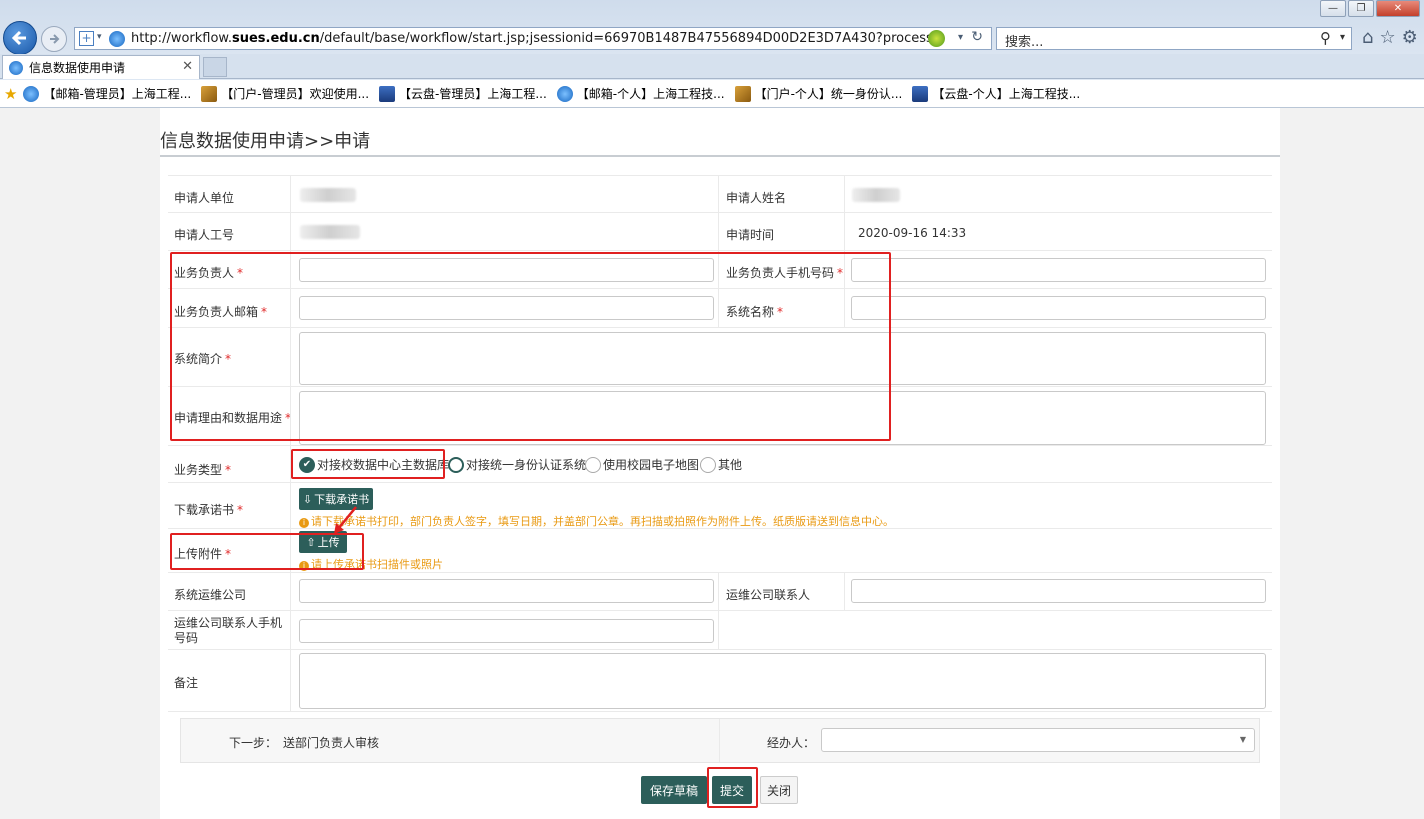 The width and height of the screenshot is (1424, 819). I want to click on form-row: 备注, so click(720, 681).